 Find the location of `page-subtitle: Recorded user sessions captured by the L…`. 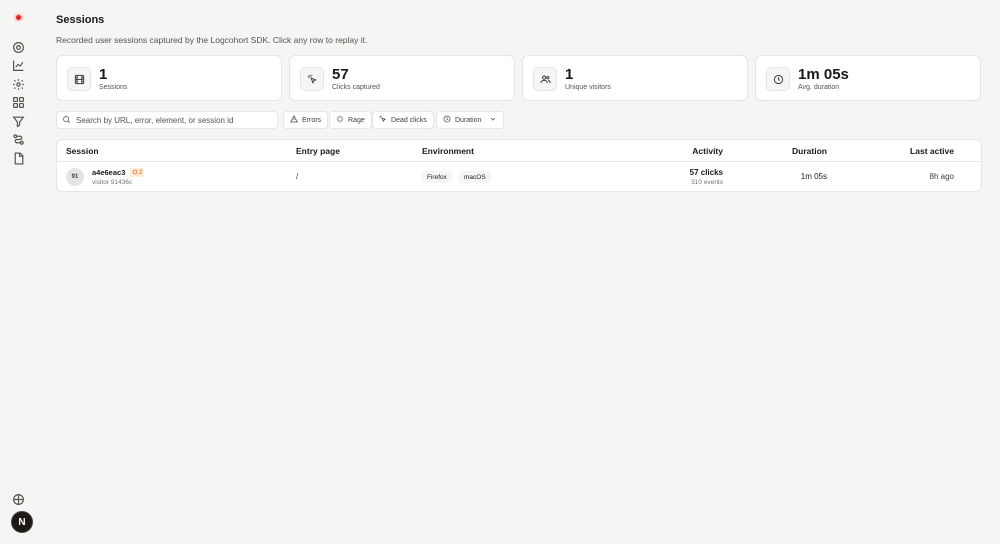

page-subtitle: Recorded user sessions captured by the L… is located at coordinates (212, 40).